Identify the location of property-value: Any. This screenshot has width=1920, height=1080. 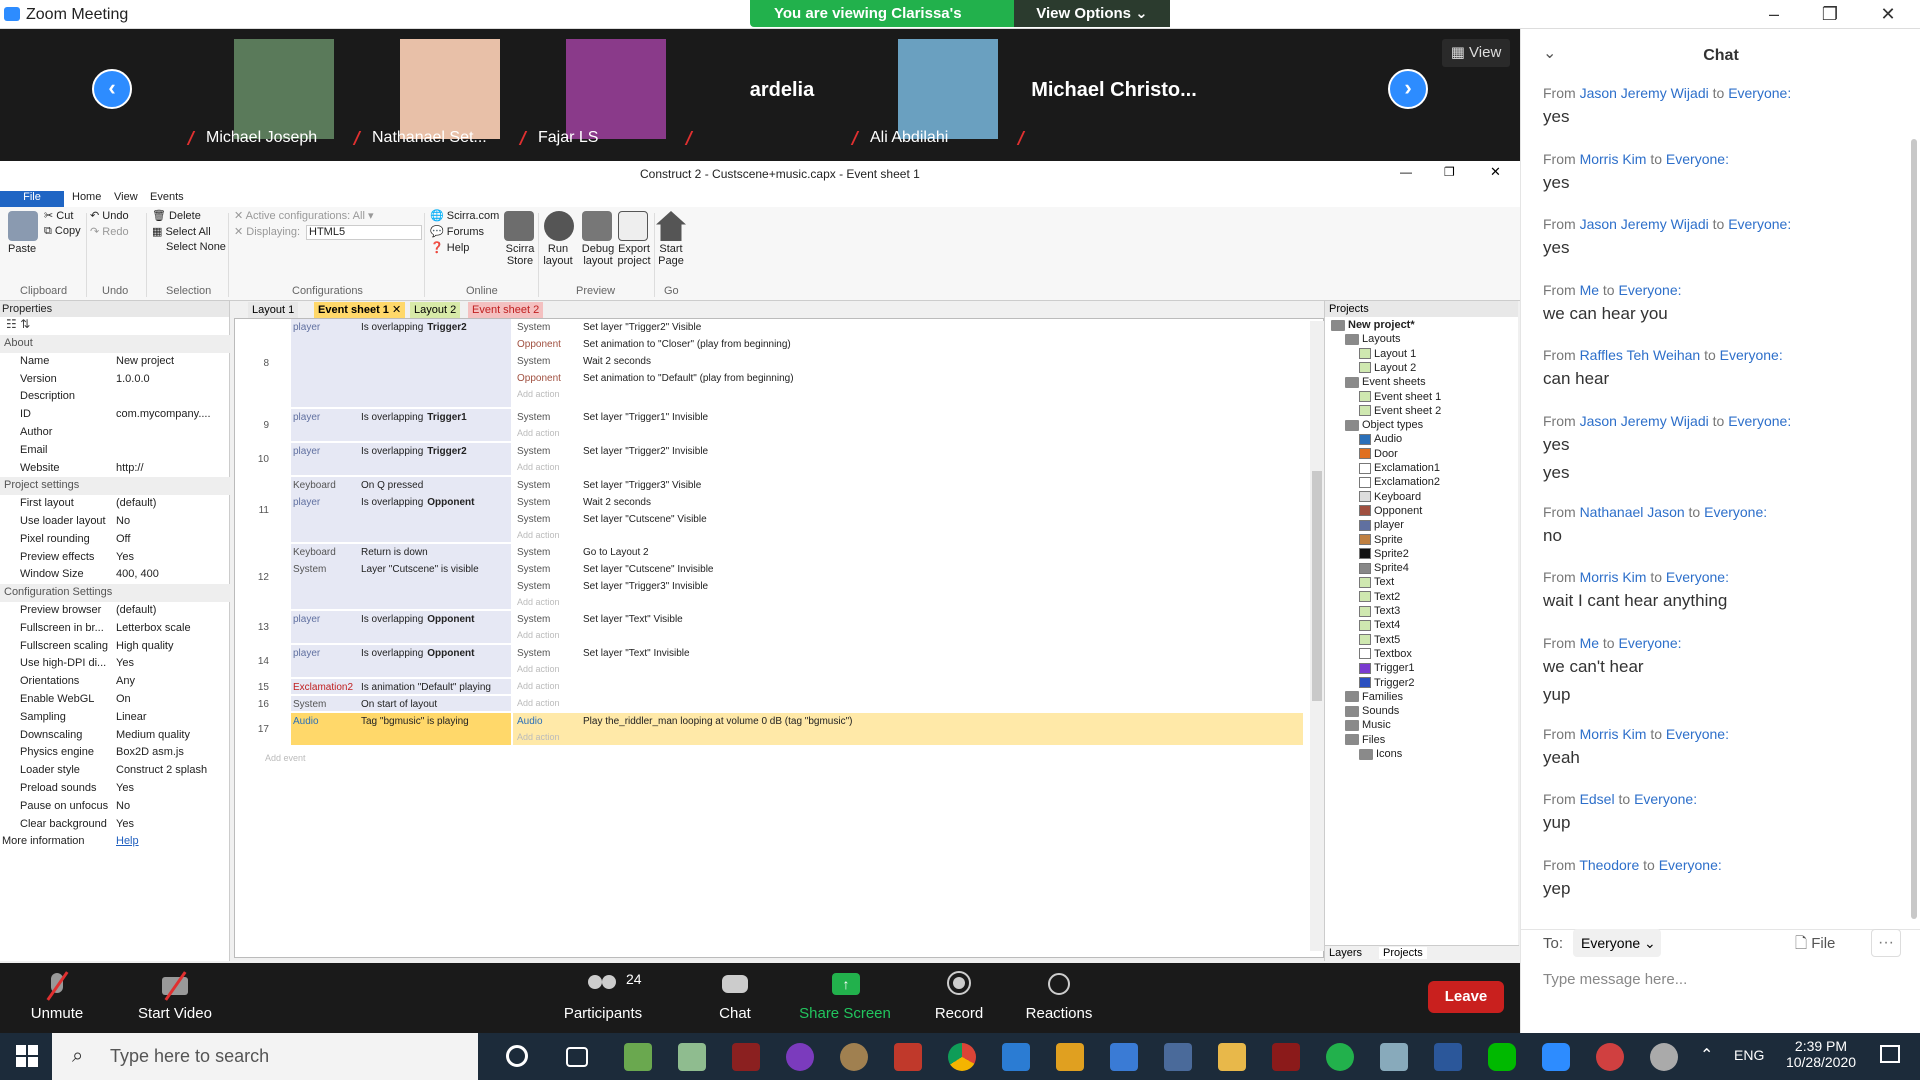
(172, 682).